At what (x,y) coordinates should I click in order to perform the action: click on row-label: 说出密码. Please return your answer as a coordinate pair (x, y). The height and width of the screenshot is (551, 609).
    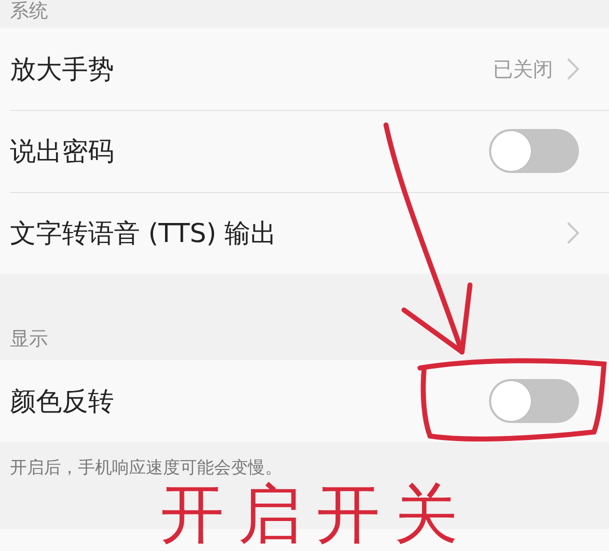
    Looking at the image, I should click on (62, 152).